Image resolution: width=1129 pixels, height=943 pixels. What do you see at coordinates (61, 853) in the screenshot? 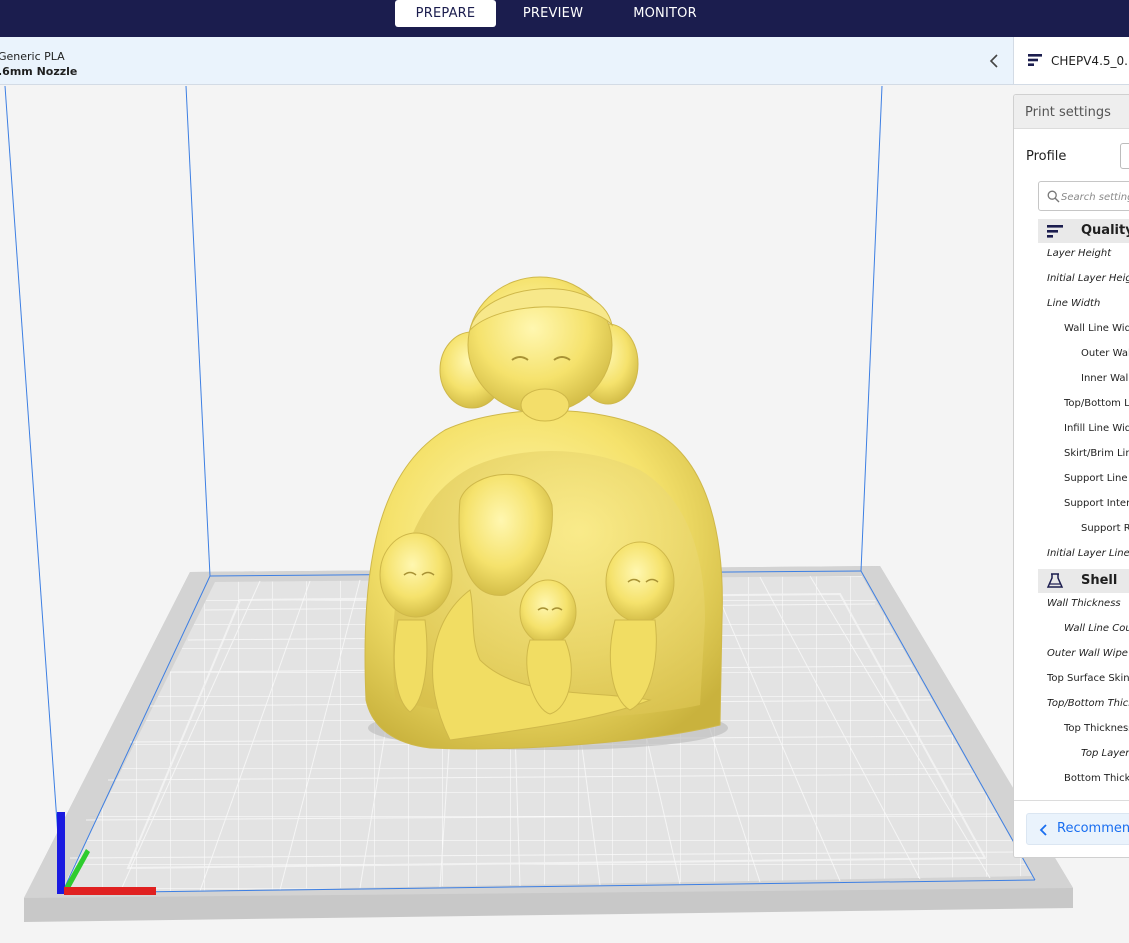
I see `z-axis` at bounding box center [61, 853].